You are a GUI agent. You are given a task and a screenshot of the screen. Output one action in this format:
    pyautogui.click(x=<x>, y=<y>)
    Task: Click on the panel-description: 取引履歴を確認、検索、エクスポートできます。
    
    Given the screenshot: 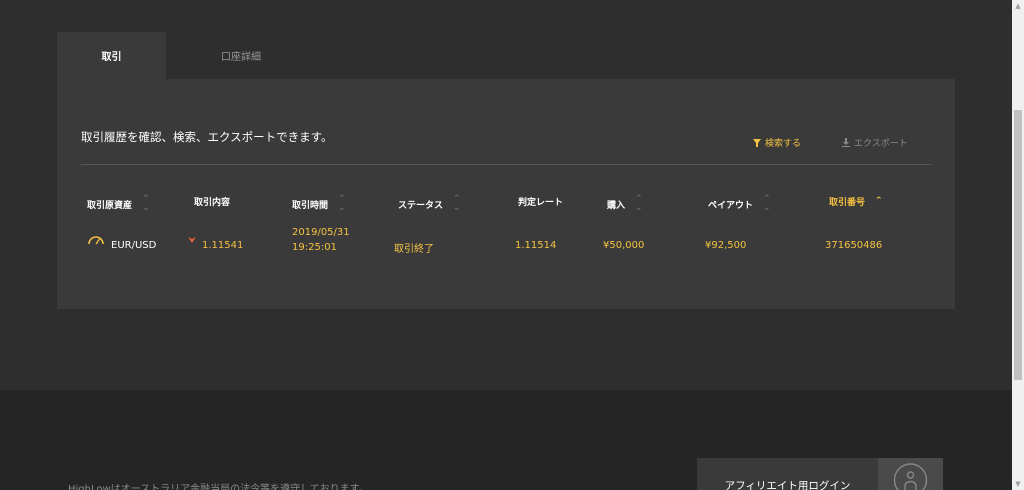 What is the action you would take?
    pyautogui.click(x=207, y=137)
    